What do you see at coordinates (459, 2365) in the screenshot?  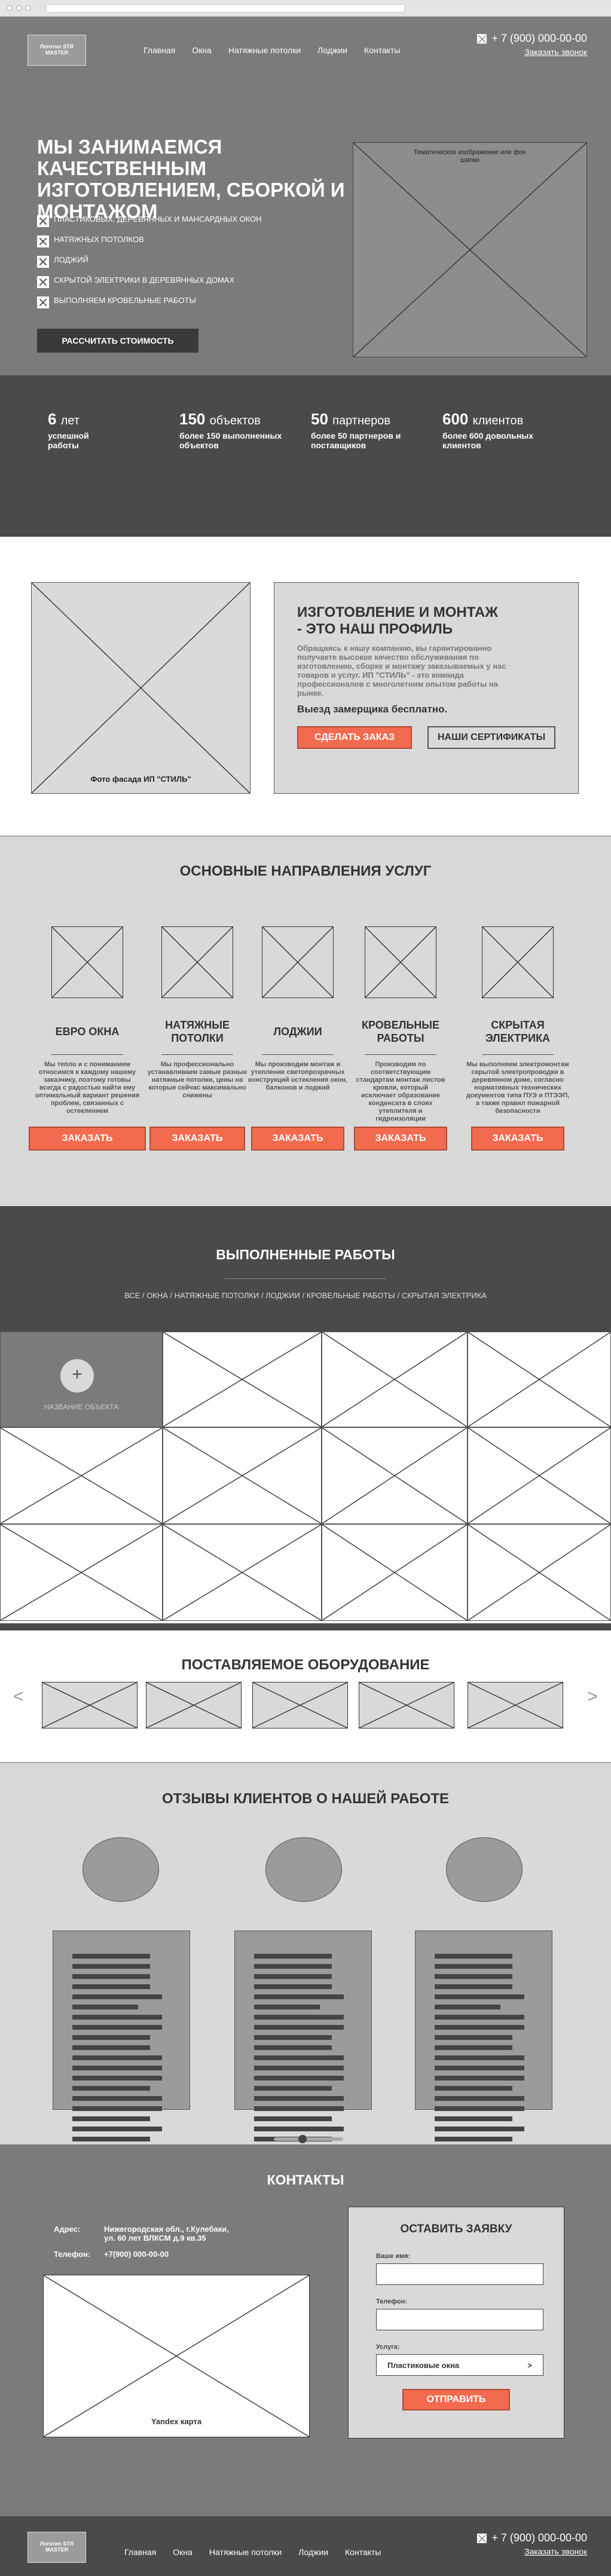 I see `service-select: Пластиковые окна >` at bounding box center [459, 2365].